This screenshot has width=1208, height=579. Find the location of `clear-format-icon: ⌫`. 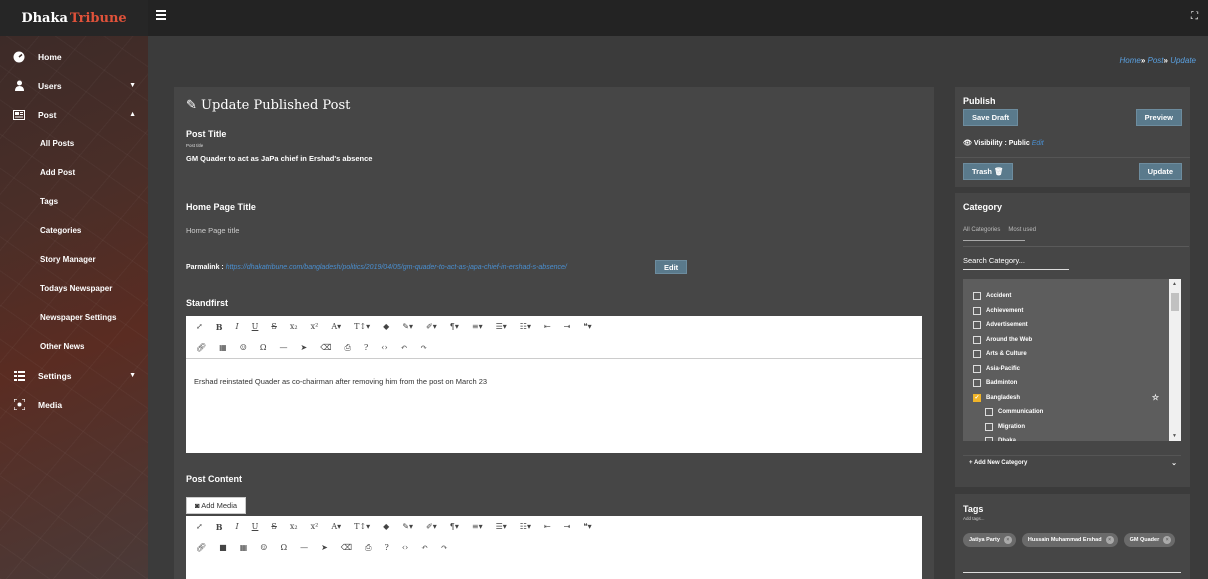

clear-format-icon: ⌫ is located at coordinates (346, 547).